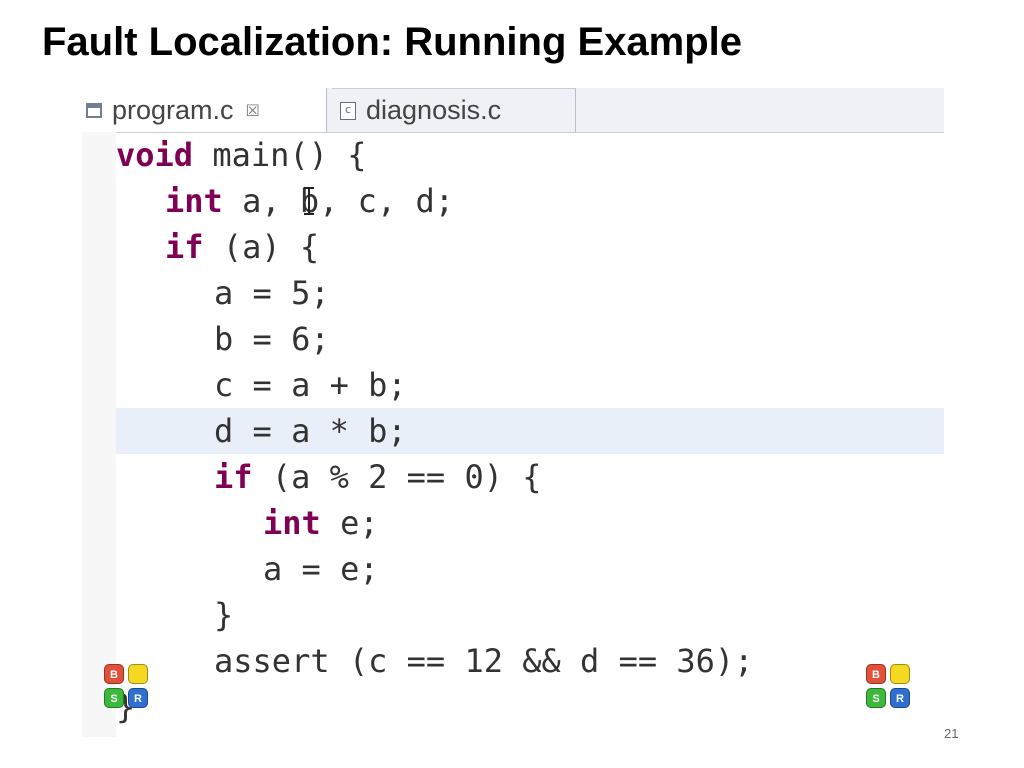 The height and width of the screenshot is (768, 1024). What do you see at coordinates (397, 477) in the screenshot?
I see `code-text: (a % 2 == 0) {` at bounding box center [397, 477].